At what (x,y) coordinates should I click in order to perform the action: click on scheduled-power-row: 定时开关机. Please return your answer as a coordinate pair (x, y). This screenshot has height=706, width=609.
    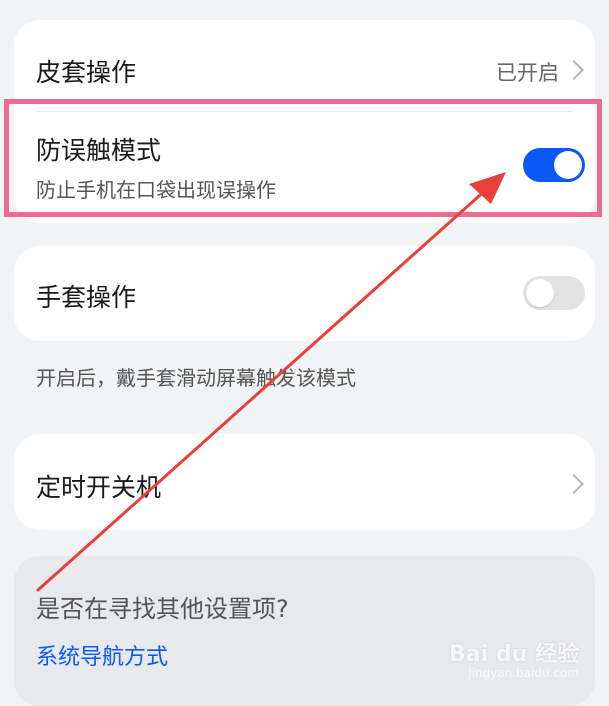
    Looking at the image, I should click on (304, 482).